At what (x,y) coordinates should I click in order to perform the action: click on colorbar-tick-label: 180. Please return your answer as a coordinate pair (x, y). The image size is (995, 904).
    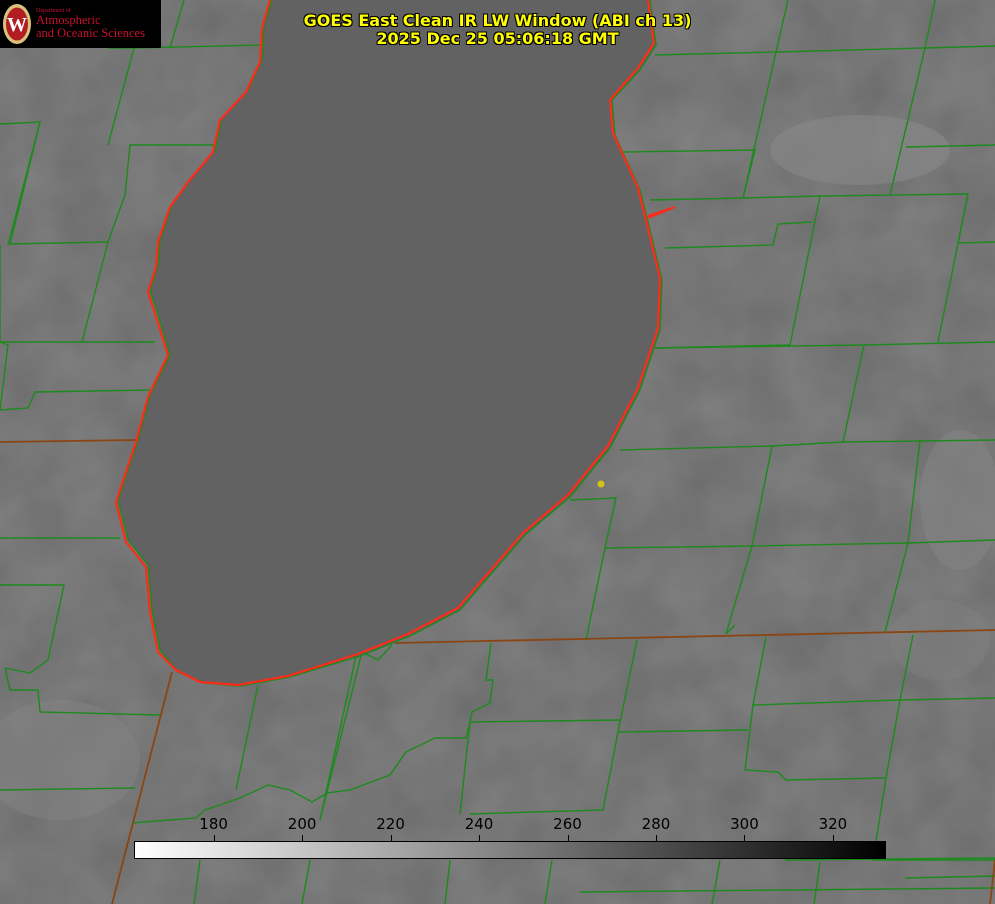
    Looking at the image, I should click on (213, 824).